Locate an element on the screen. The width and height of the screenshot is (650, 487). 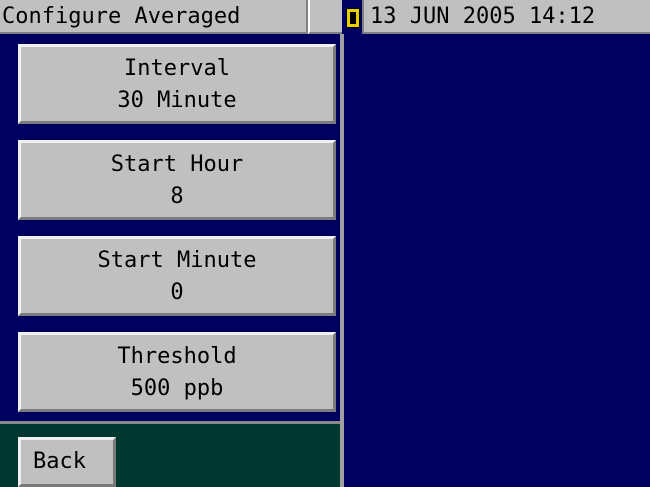
status-bar: Configure Averaged 13 JUN 2005 14:12 is located at coordinates (325, 18).